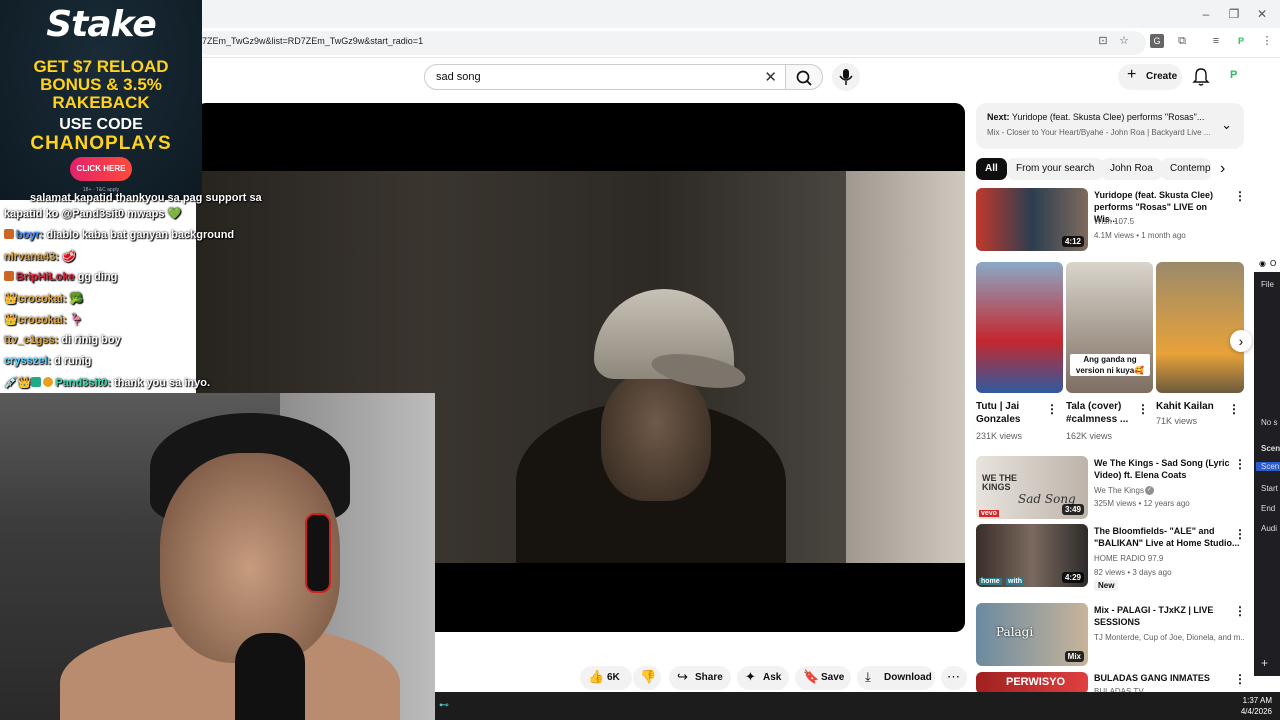 The width and height of the screenshot is (1280, 720). What do you see at coordinates (1032, 555) in the screenshot?
I see `rec-thumbnail-3: home with 4:29` at bounding box center [1032, 555].